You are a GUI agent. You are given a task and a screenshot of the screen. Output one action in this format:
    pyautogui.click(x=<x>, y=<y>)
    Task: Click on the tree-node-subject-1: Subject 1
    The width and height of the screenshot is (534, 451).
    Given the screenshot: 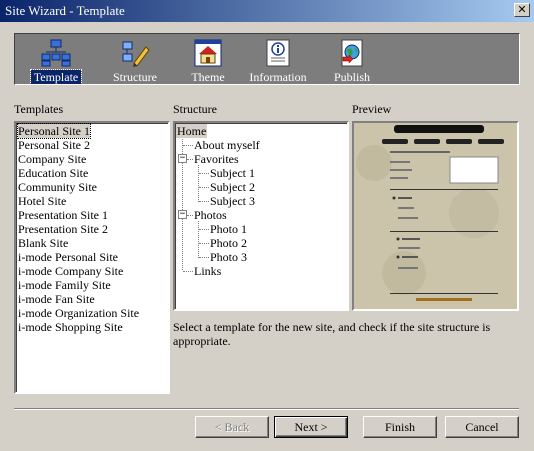 What is the action you would take?
    pyautogui.click(x=232, y=173)
    